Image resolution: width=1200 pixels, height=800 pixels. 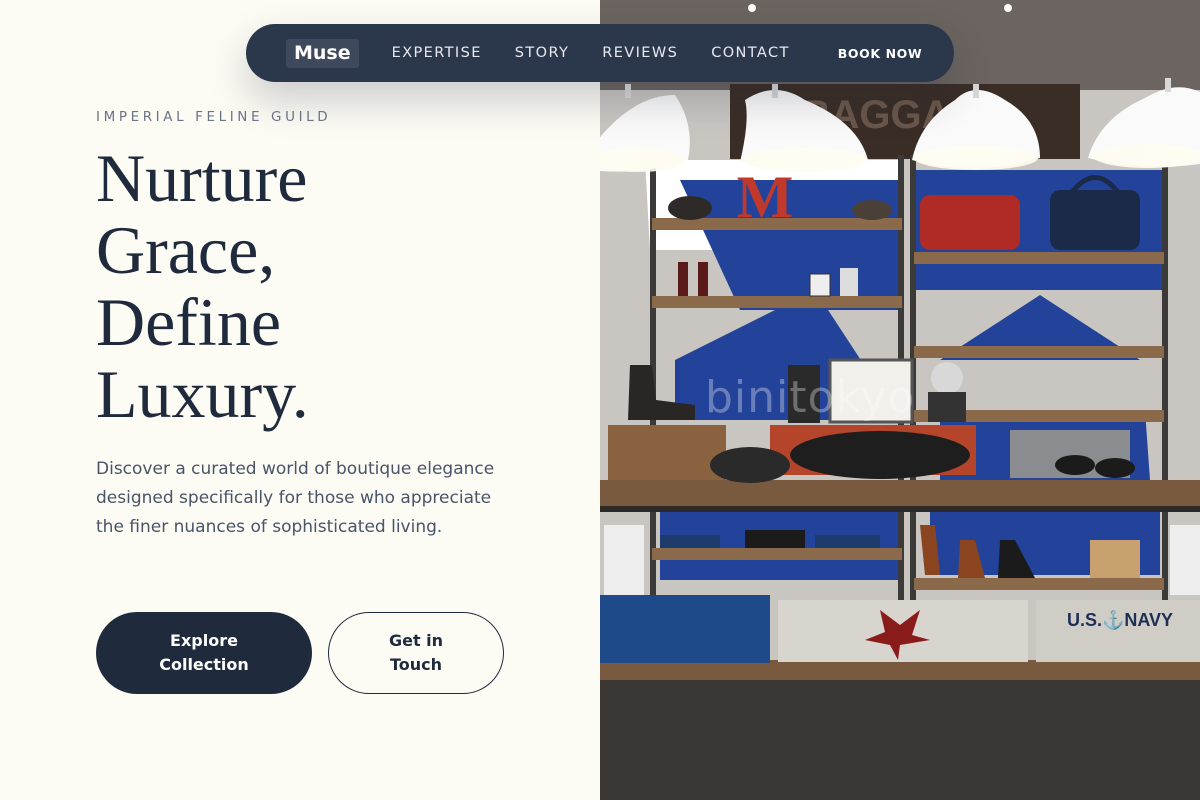 I want to click on nav-link-expertise: EXPERTISE, so click(x=437, y=53).